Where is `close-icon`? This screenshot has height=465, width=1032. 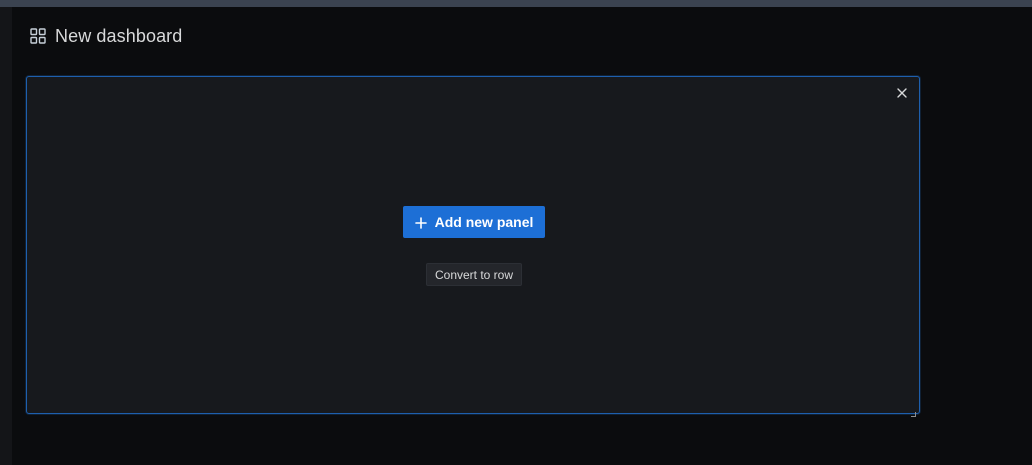 close-icon is located at coordinates (902, 93).